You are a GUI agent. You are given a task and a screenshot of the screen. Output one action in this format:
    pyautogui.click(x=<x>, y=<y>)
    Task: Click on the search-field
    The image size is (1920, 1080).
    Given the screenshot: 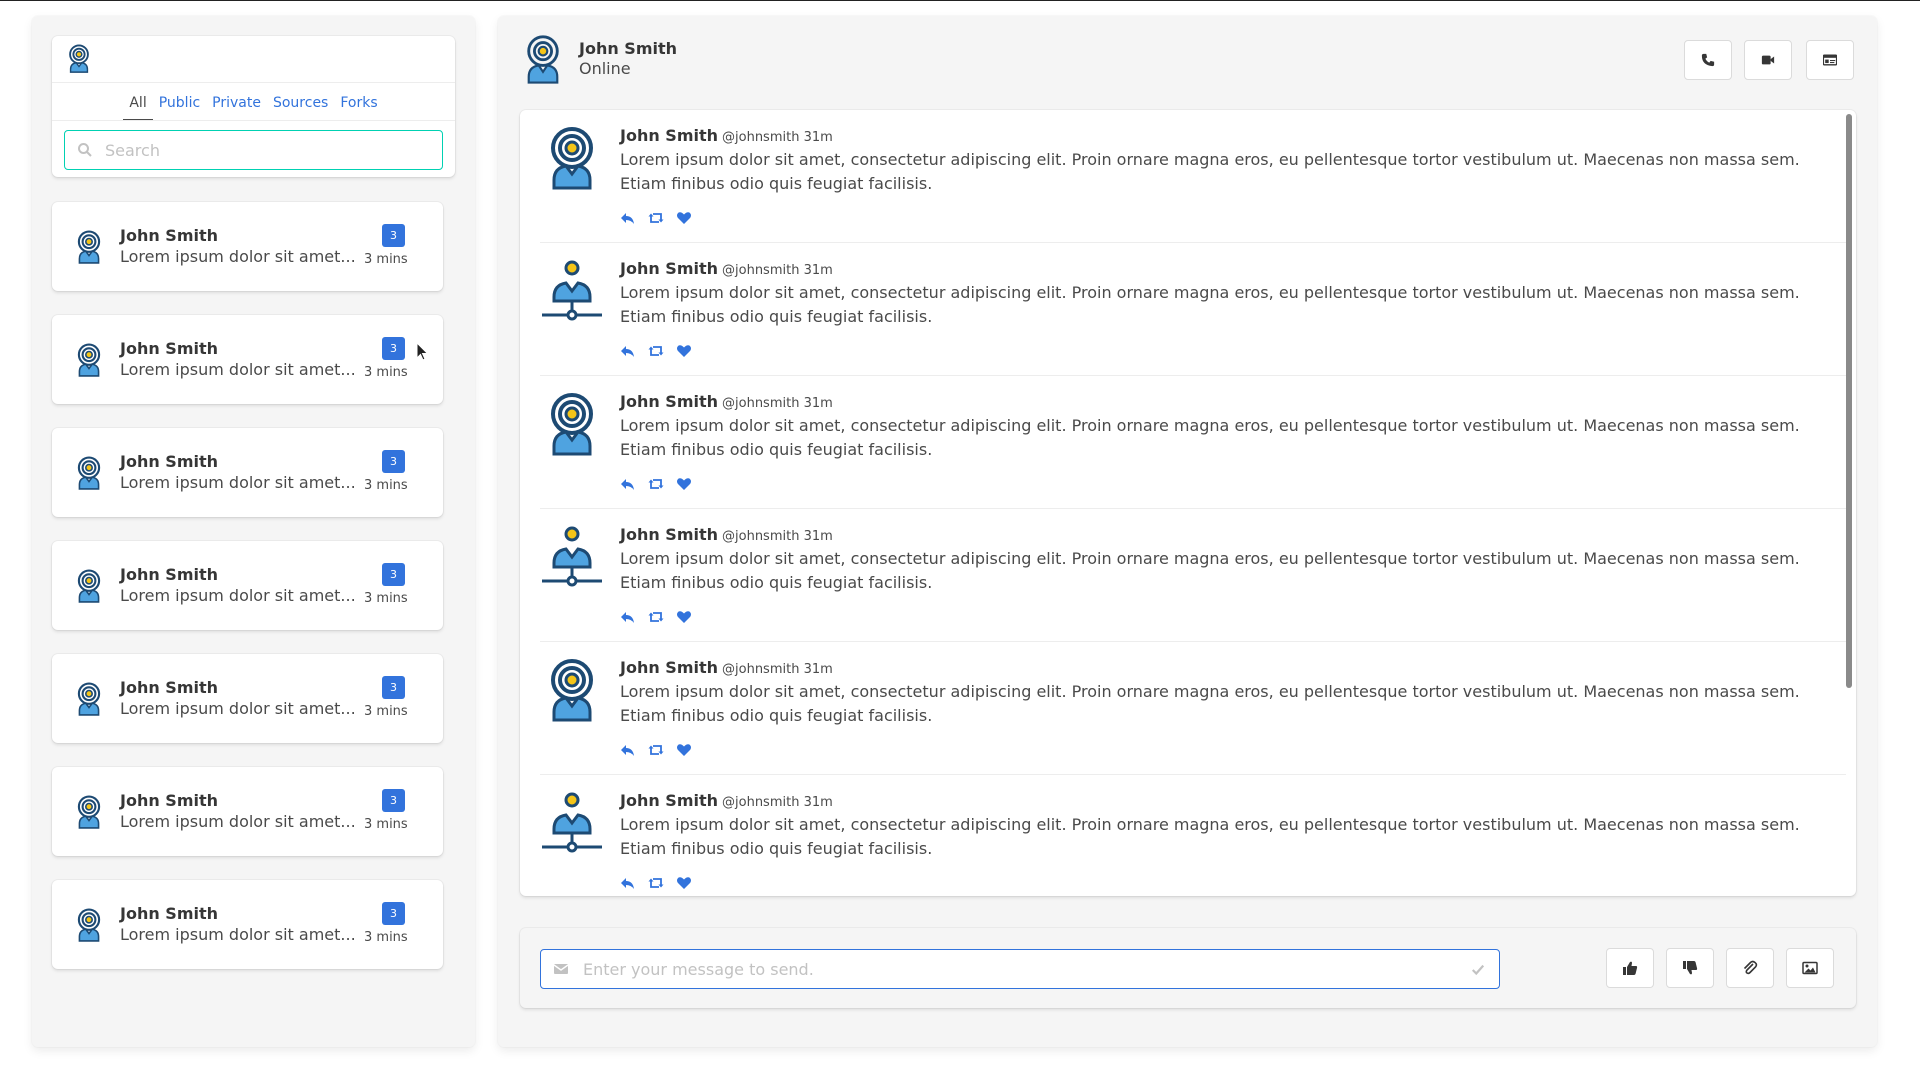 What is the action you would take?
    pyautogui.click(x=253, y=150)
    